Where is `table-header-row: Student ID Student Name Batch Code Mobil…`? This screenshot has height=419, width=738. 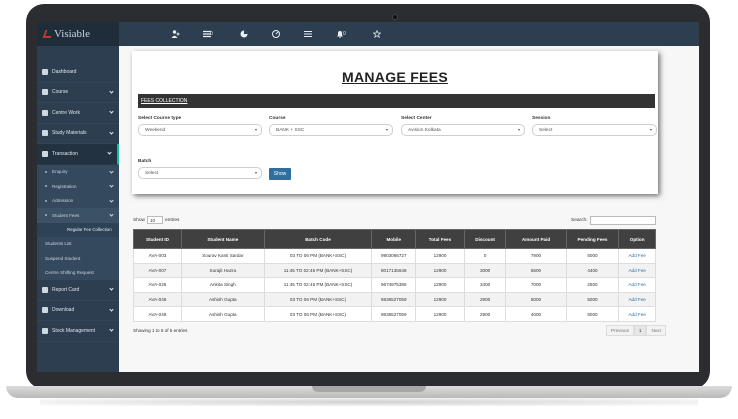
table-header-row: Student ID Student Name Batch Code Mobil… is located at coordinates (394, 239).